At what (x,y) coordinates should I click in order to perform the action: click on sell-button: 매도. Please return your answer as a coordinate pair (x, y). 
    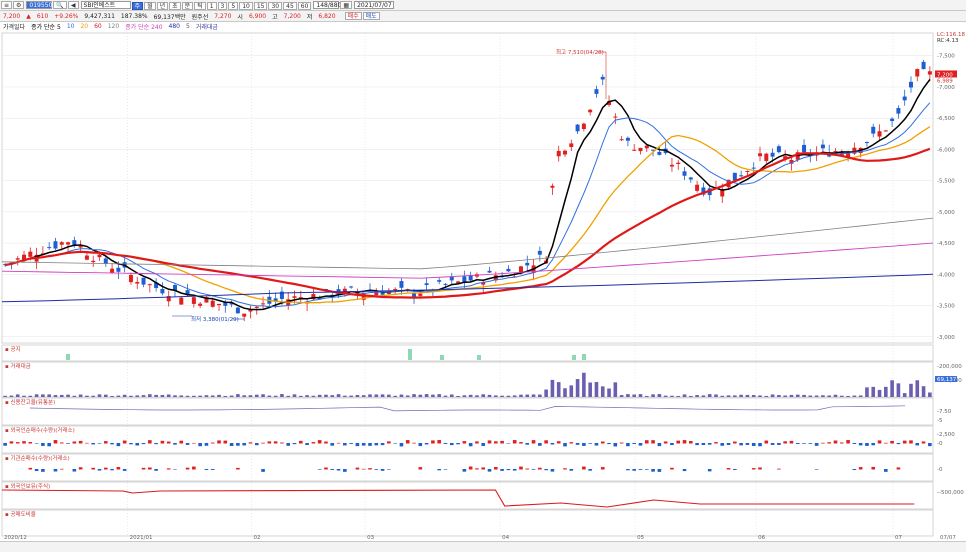
    Looking at the image, I should click on (371, 16).